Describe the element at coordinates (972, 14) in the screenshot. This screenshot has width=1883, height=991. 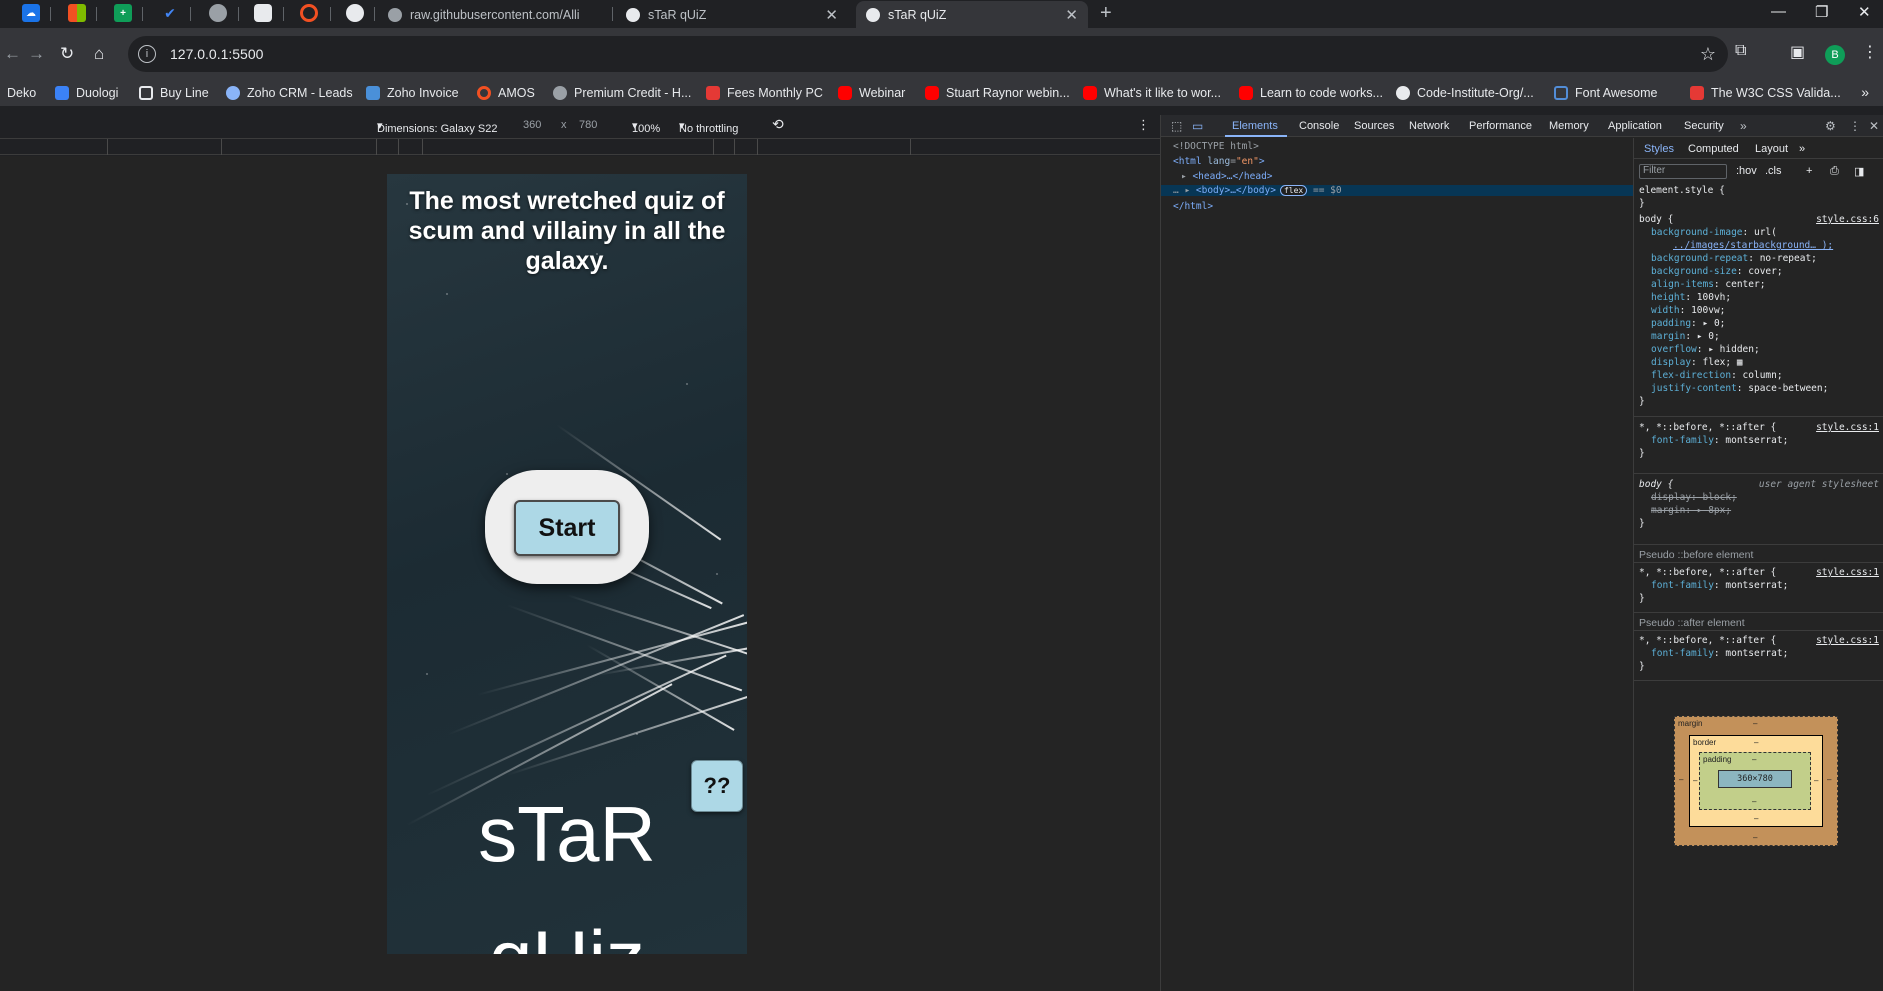
I see `tab-star-quiz-active: sTaR qUiZ ✕` at that location.